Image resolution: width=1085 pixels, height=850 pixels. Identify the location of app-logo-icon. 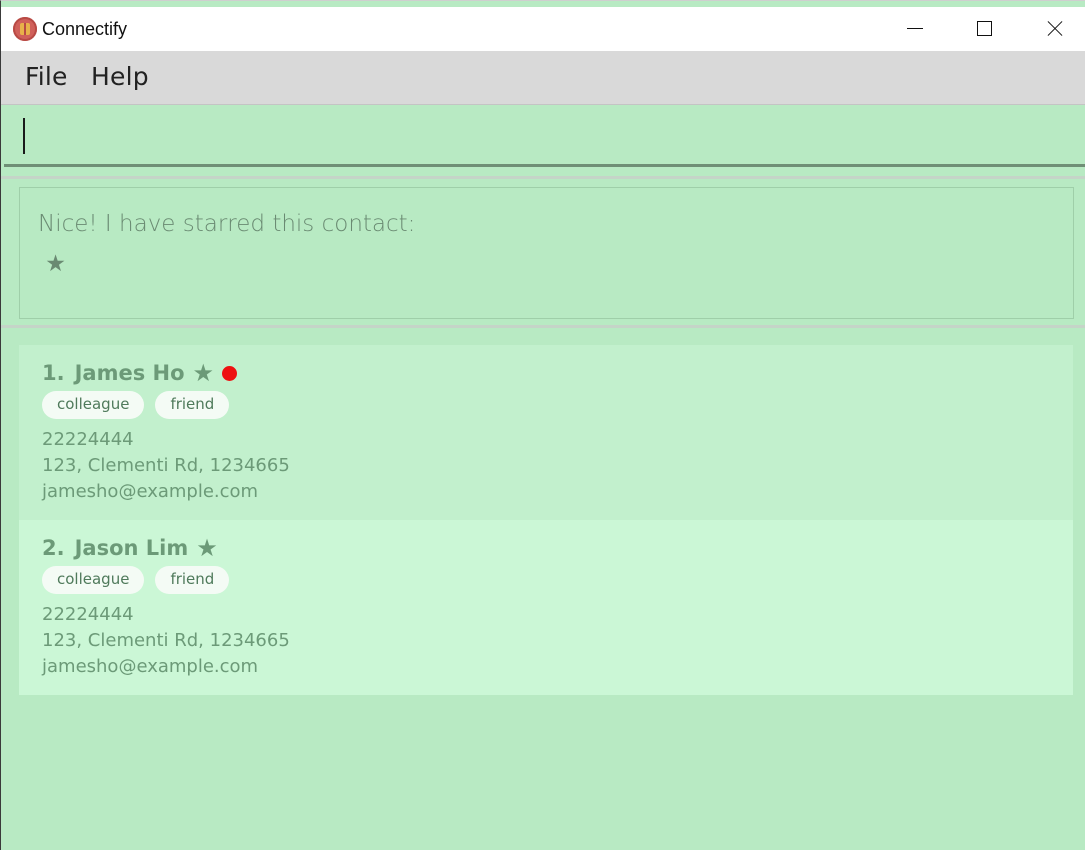
(25, 29).